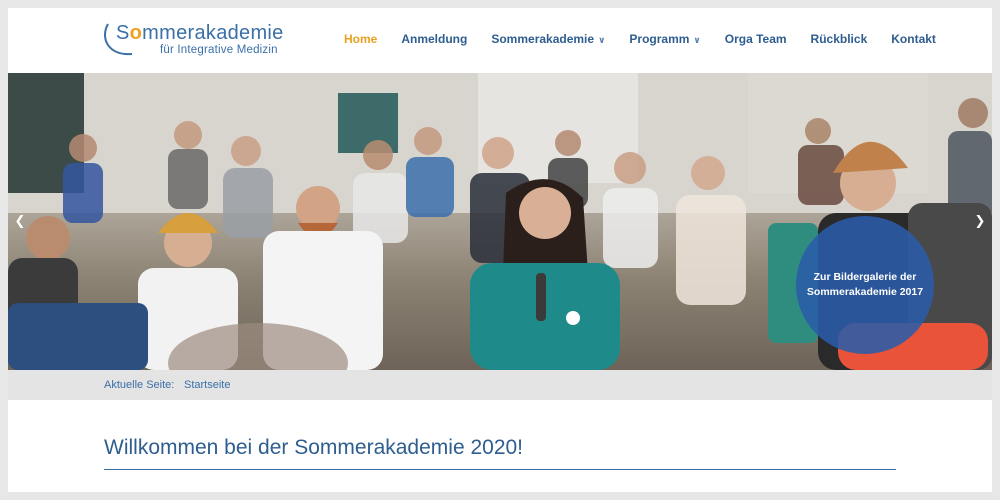 This screenshot has width=1000, height=500. I want to click on nav-item-rueckblick: Rückblick, so click(839, 39).